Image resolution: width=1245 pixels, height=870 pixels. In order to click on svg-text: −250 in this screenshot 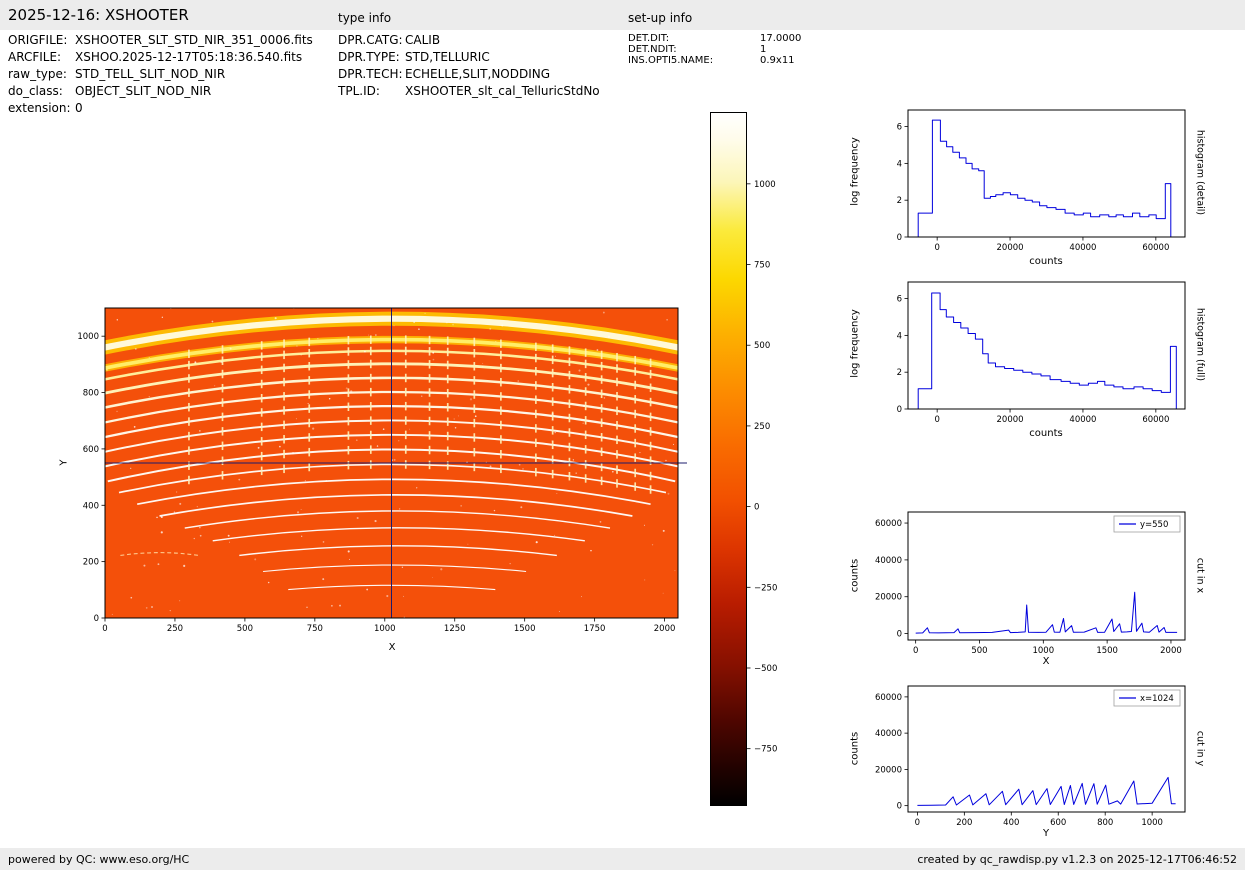, I will do `click(765, 588)`.